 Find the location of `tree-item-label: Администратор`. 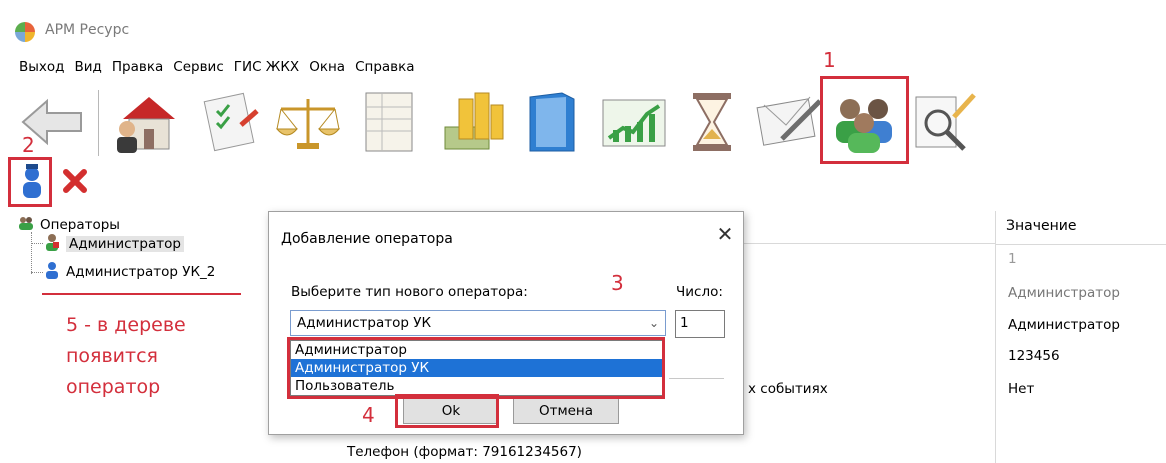

tree-item-label: Администратор is located at coordinates (125, 244).